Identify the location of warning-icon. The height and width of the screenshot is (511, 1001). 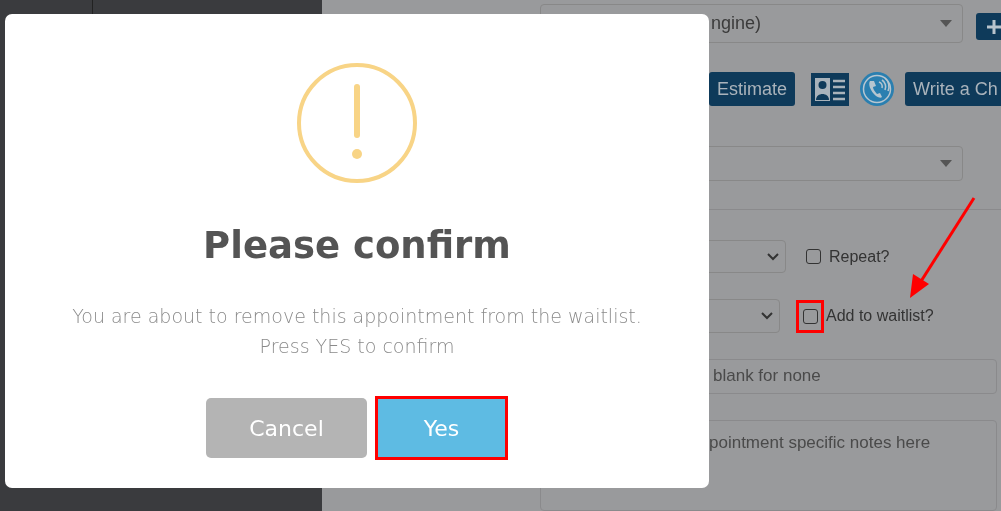
(357, 123).